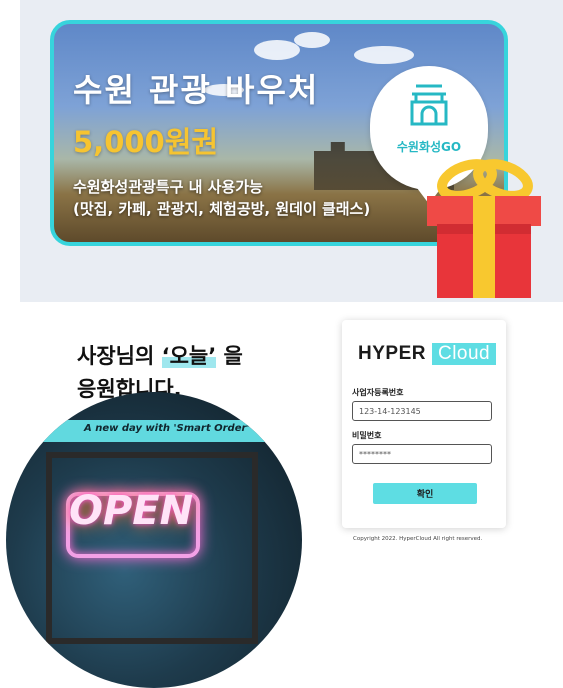 The height and width of the screenshot is (688, 563). What do you see at coordinates (131, 511) in the screenshot?
I see `neon-open-text: OPEN` at bounding box center [131, 511].